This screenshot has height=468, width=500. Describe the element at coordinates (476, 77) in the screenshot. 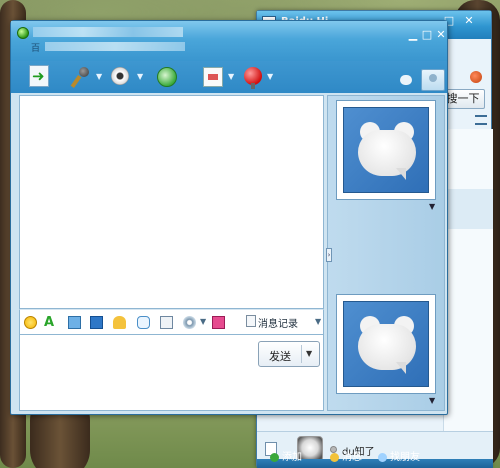

I see `skin-icon` at that location.